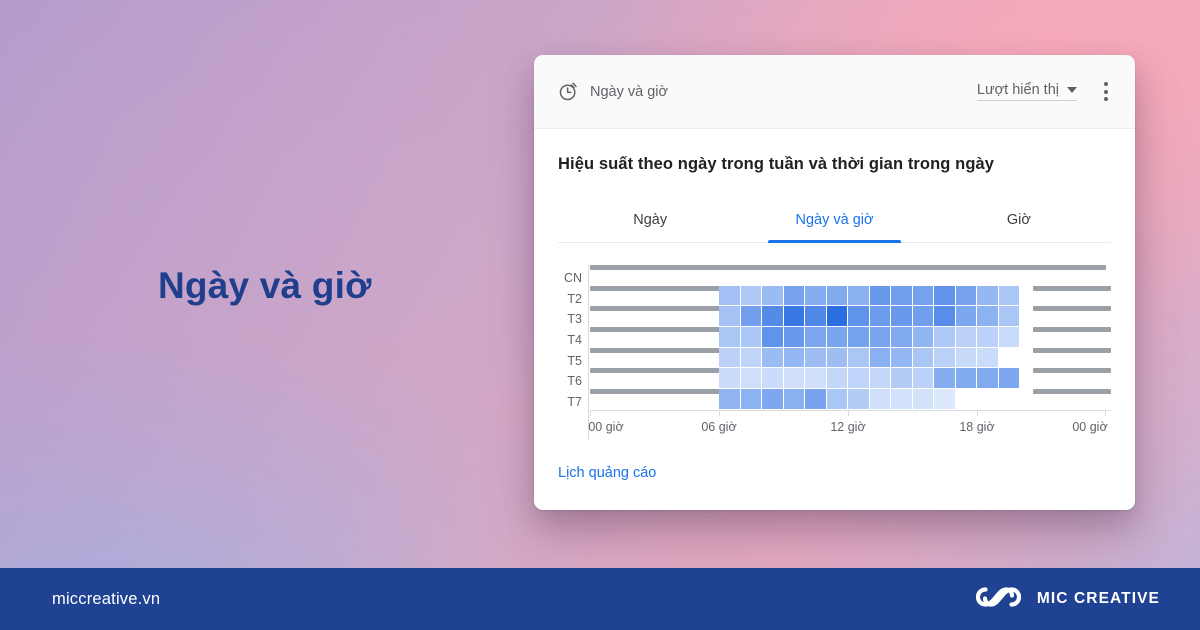 Image resolution: width=1200 pixels, height=630 pixels. I want to click on metric-select: Lượt hiển thị, so click(1026, 91).